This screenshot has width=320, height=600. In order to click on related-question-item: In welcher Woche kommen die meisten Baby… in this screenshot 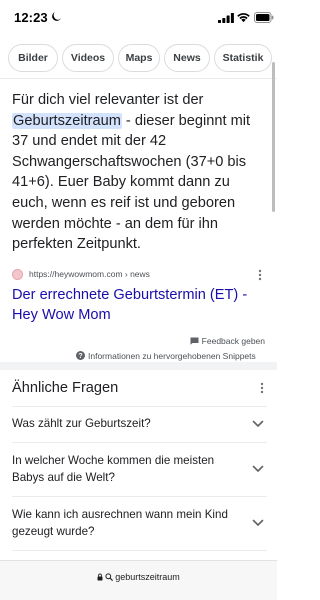, I will do `click(139, 469)`.